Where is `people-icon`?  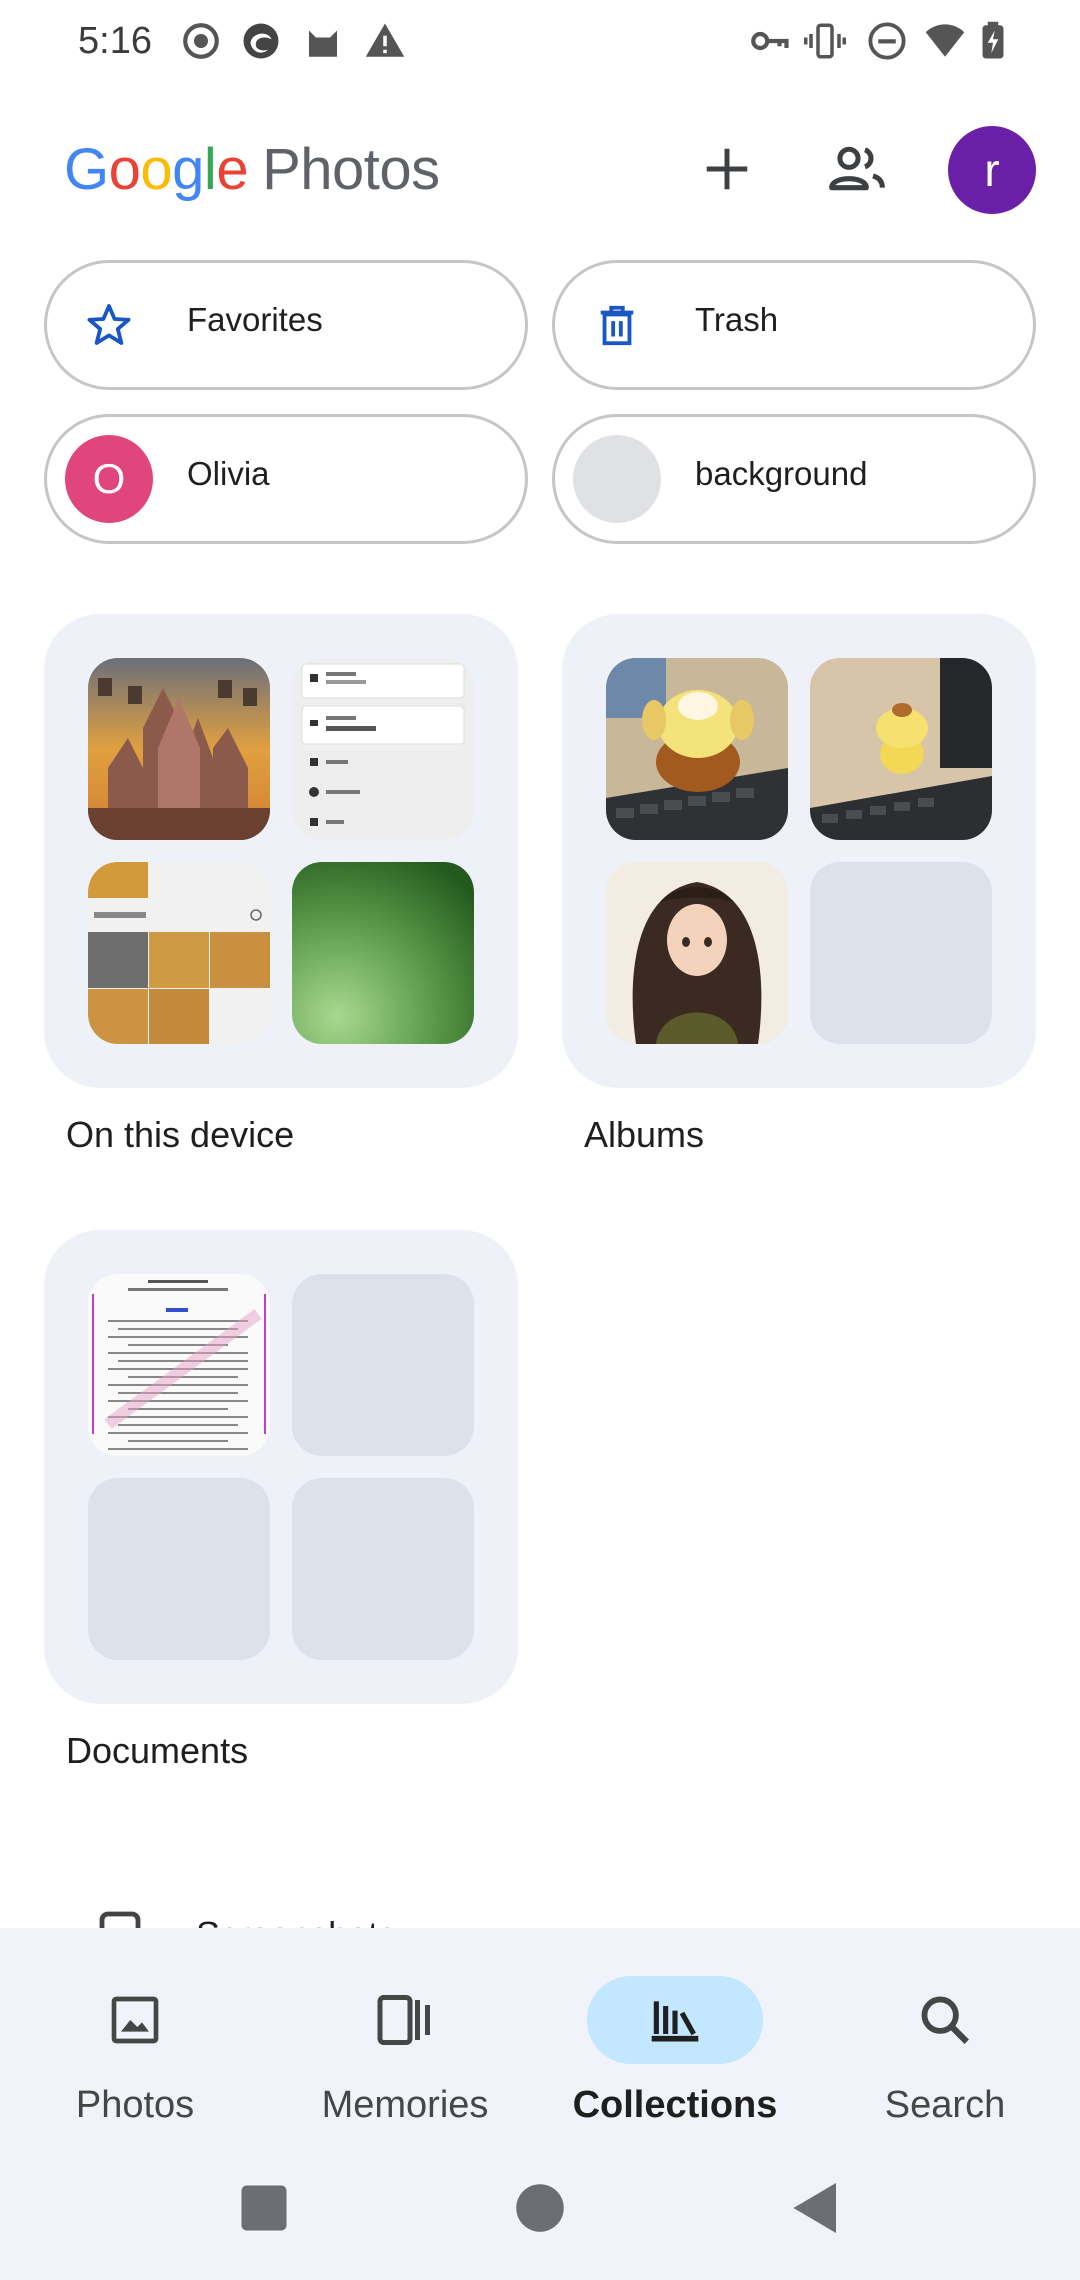
people-icon is located at coordinates (857, 168).